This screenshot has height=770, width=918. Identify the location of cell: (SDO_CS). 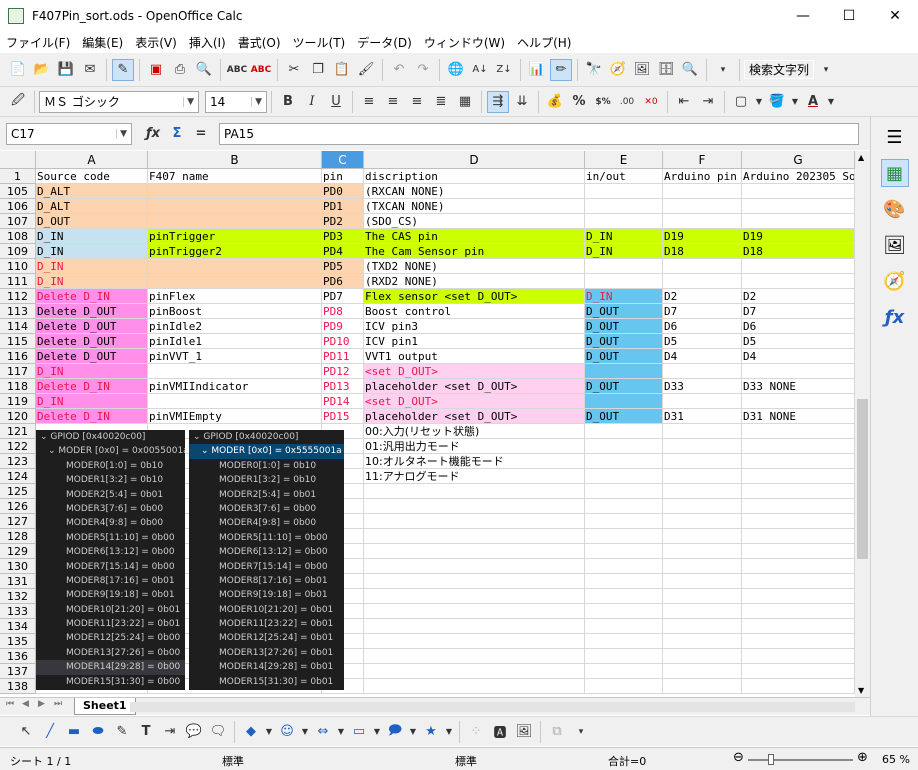
(474, 221).